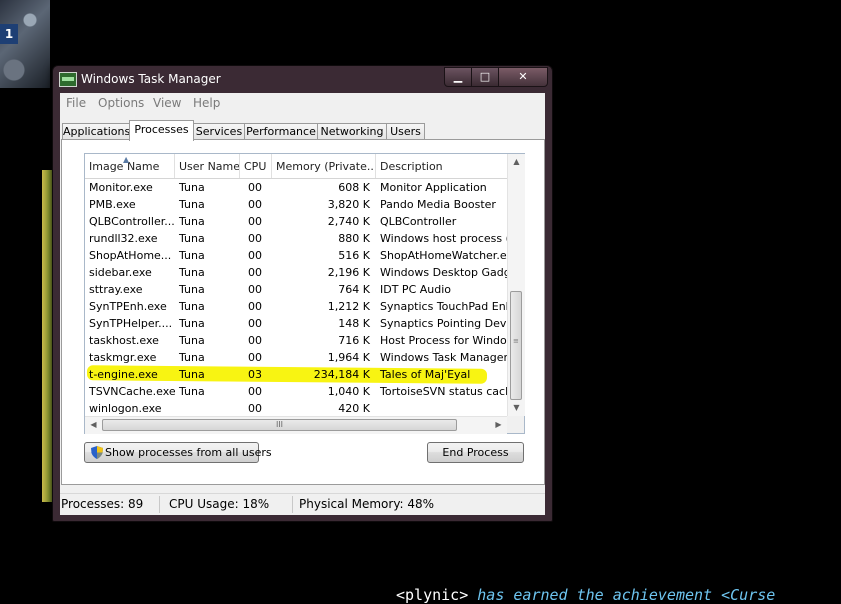 This screenshot has width=841, height=604. Describe the element at coordinates (93, 425) in the screenshot. I see `scroll-left-arrow-icon: ◀` at that location.